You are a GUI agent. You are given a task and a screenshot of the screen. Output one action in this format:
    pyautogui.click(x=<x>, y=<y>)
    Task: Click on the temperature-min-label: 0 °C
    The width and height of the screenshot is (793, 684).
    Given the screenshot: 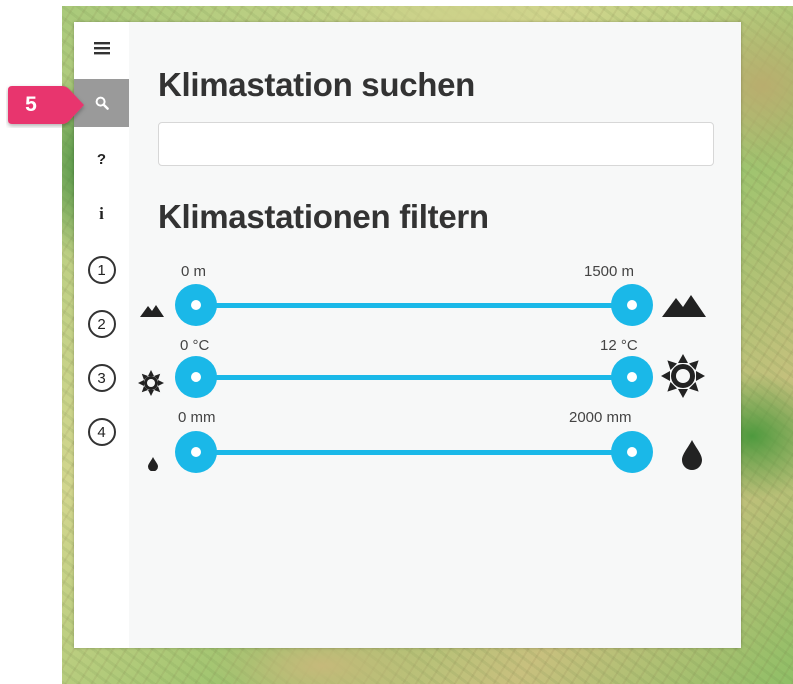 What is the action you would take?
    pyautogui.click(x=195, y=345)
    